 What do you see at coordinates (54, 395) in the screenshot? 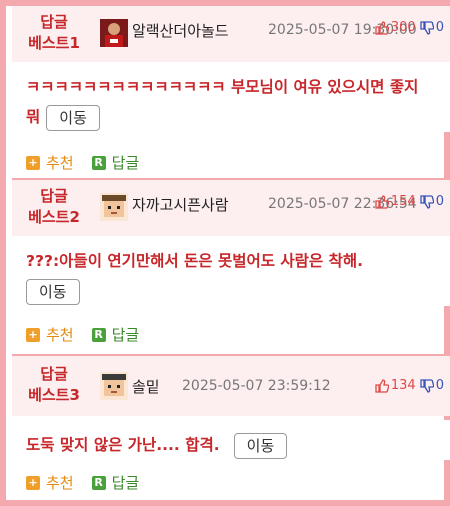
I see `badge-line2: 베스트3` at bounding box center [54, 395].